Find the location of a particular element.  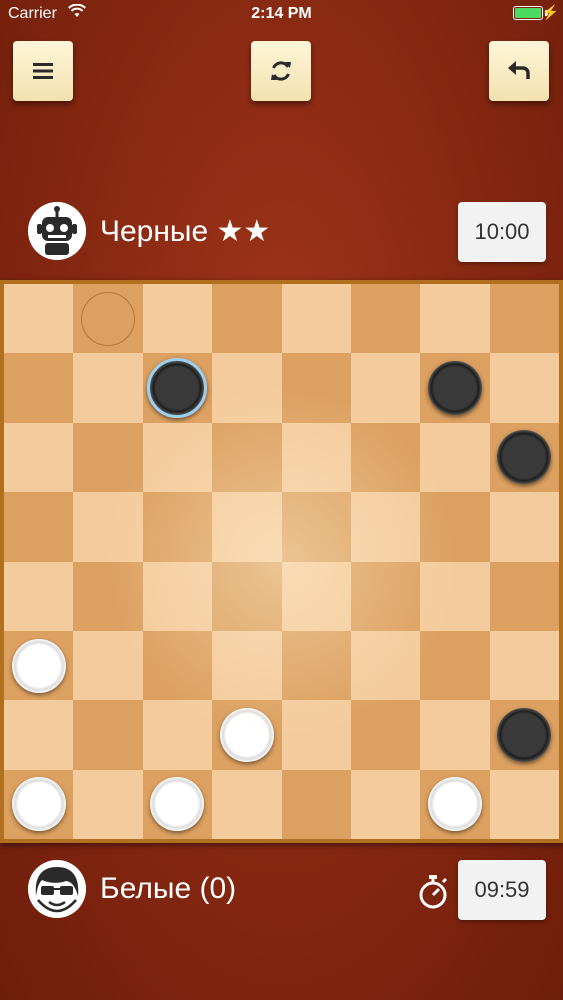

status-bar: Carrier 2:14 PM ⚡ is located at coordinates (281, 15).